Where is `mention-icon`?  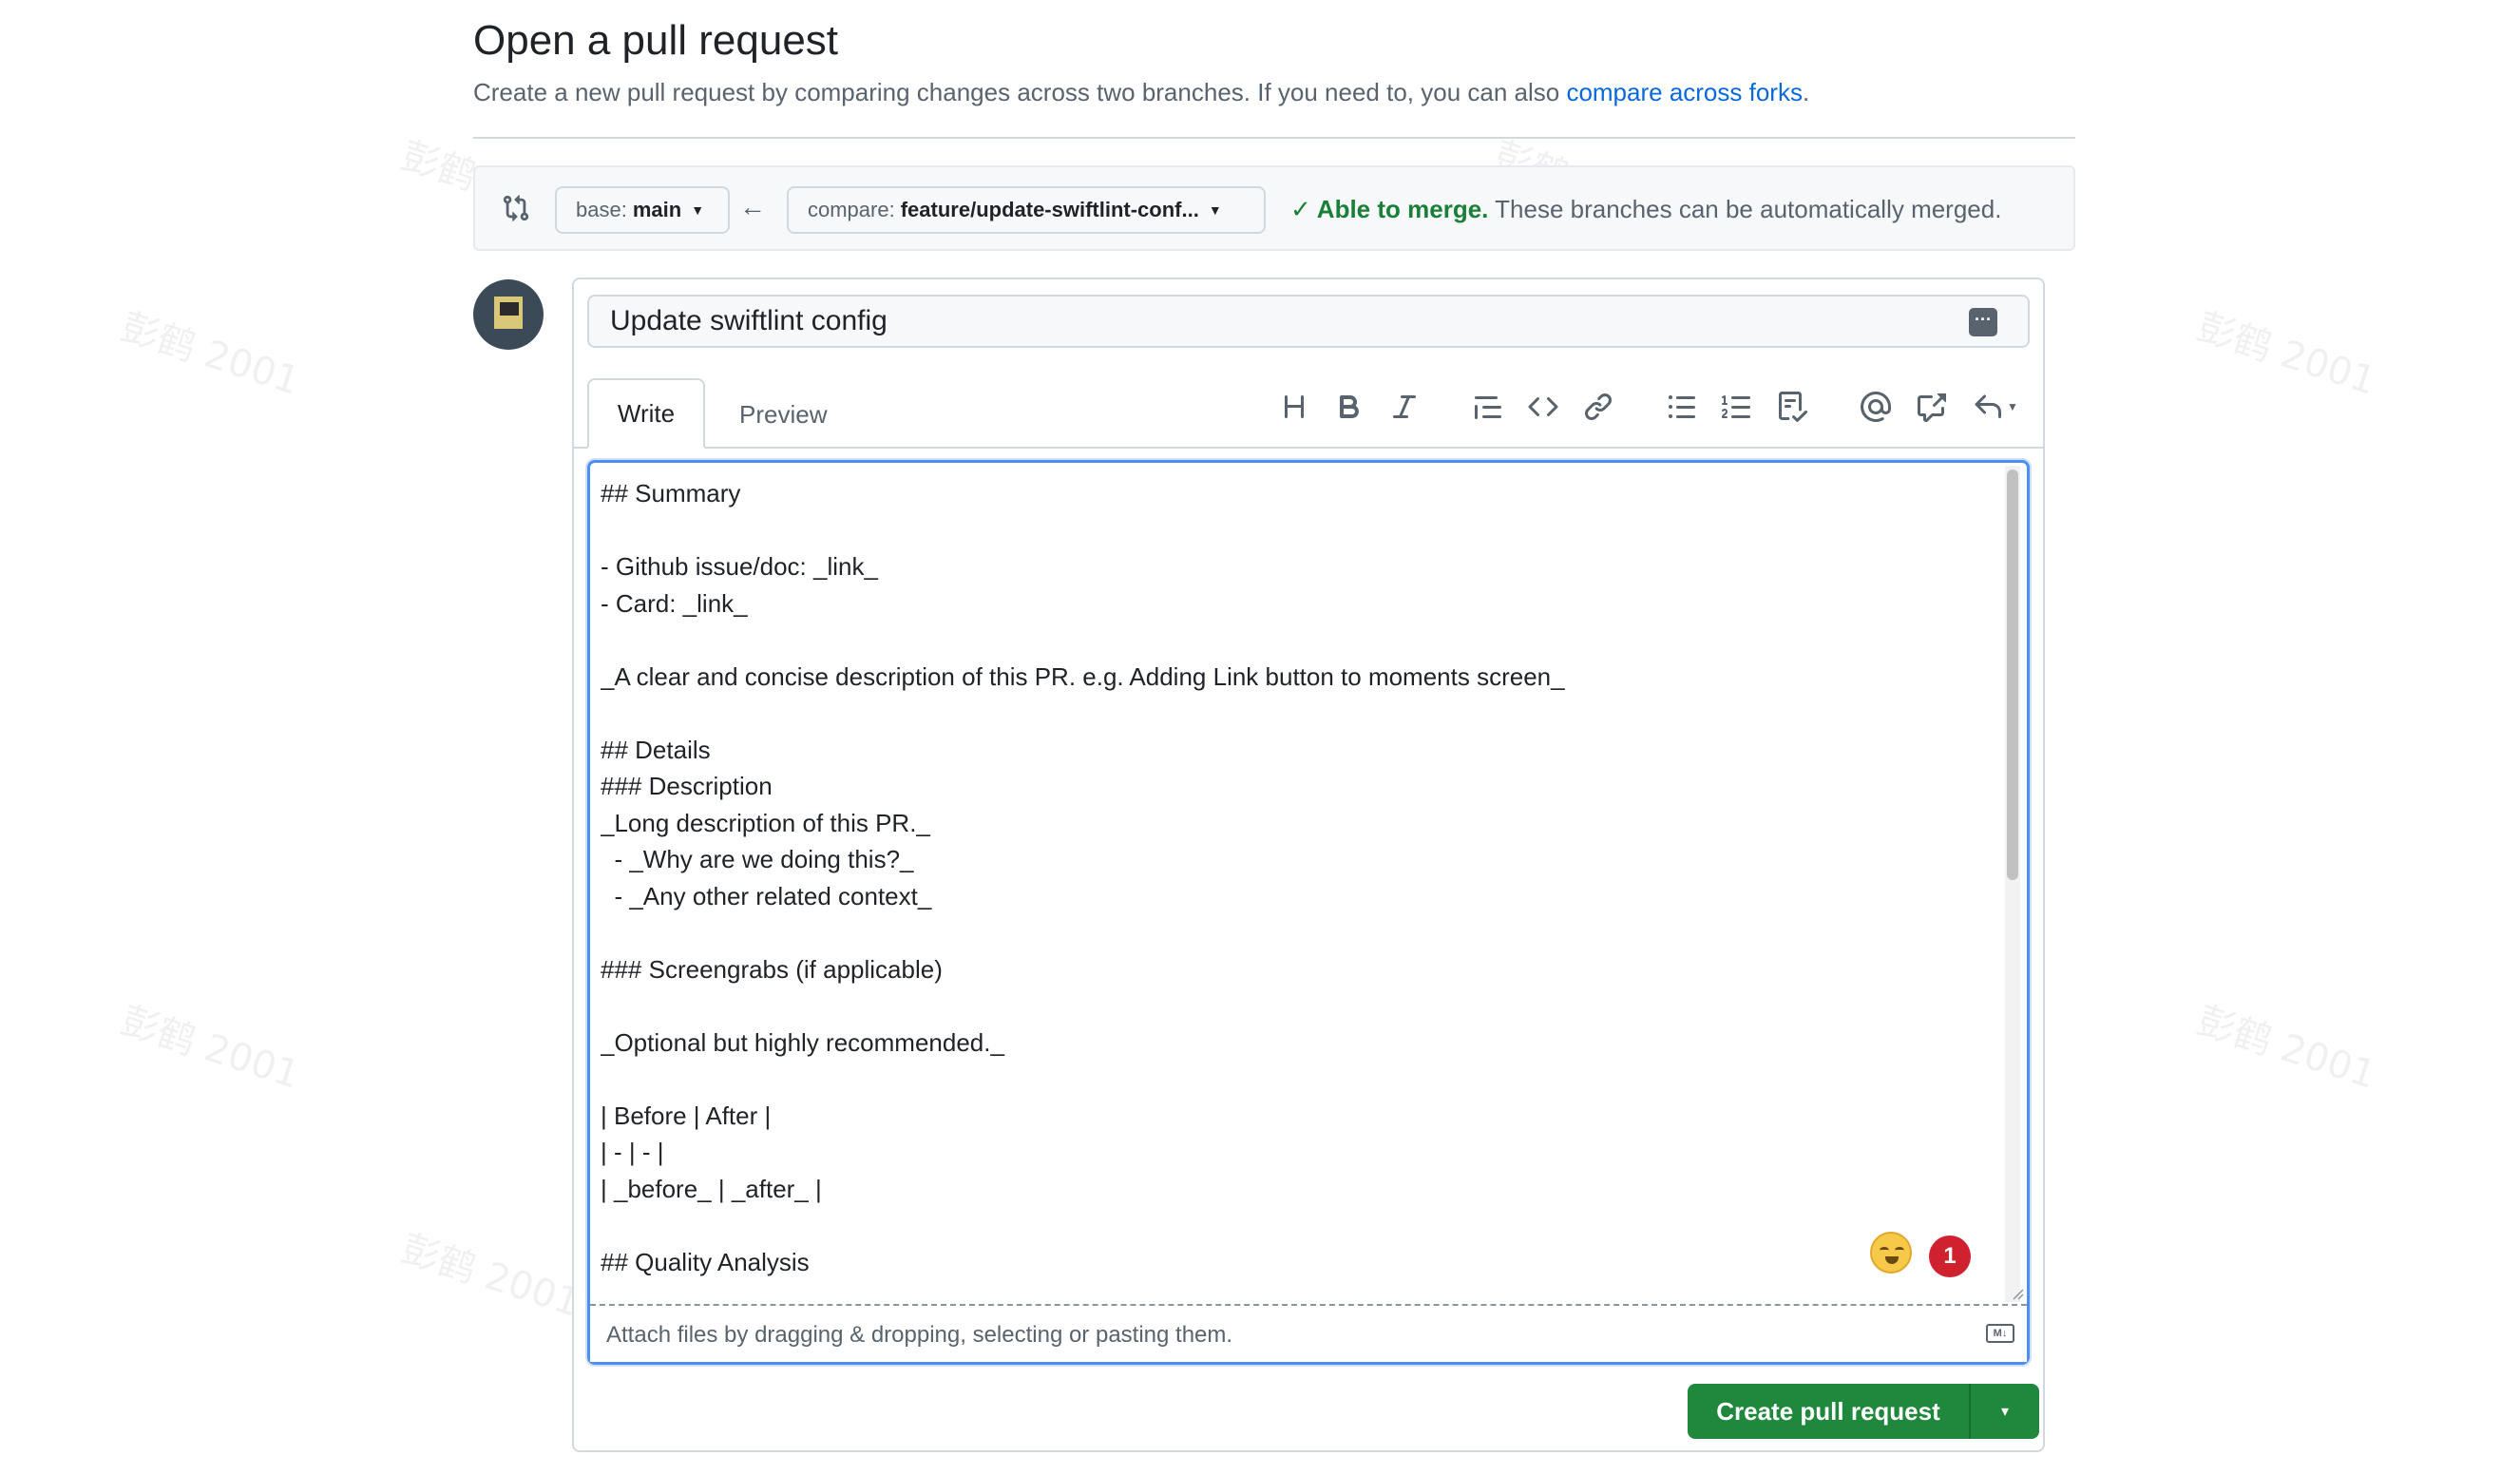
mention-icon is located at coordinates (1876, 407).